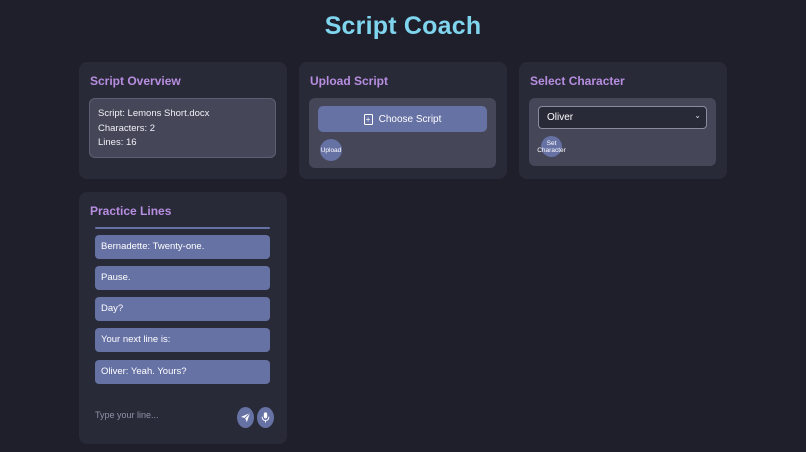  Describe the element at coordinates (165, 415) in the screenshot. I see `line-input` at that location.